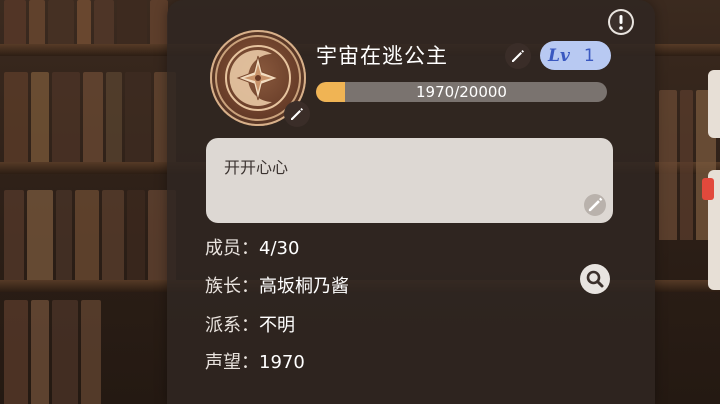  Describe the element at coordinates (282, 362) in the screenshot. I see `prestige-value: 1970` at that location.